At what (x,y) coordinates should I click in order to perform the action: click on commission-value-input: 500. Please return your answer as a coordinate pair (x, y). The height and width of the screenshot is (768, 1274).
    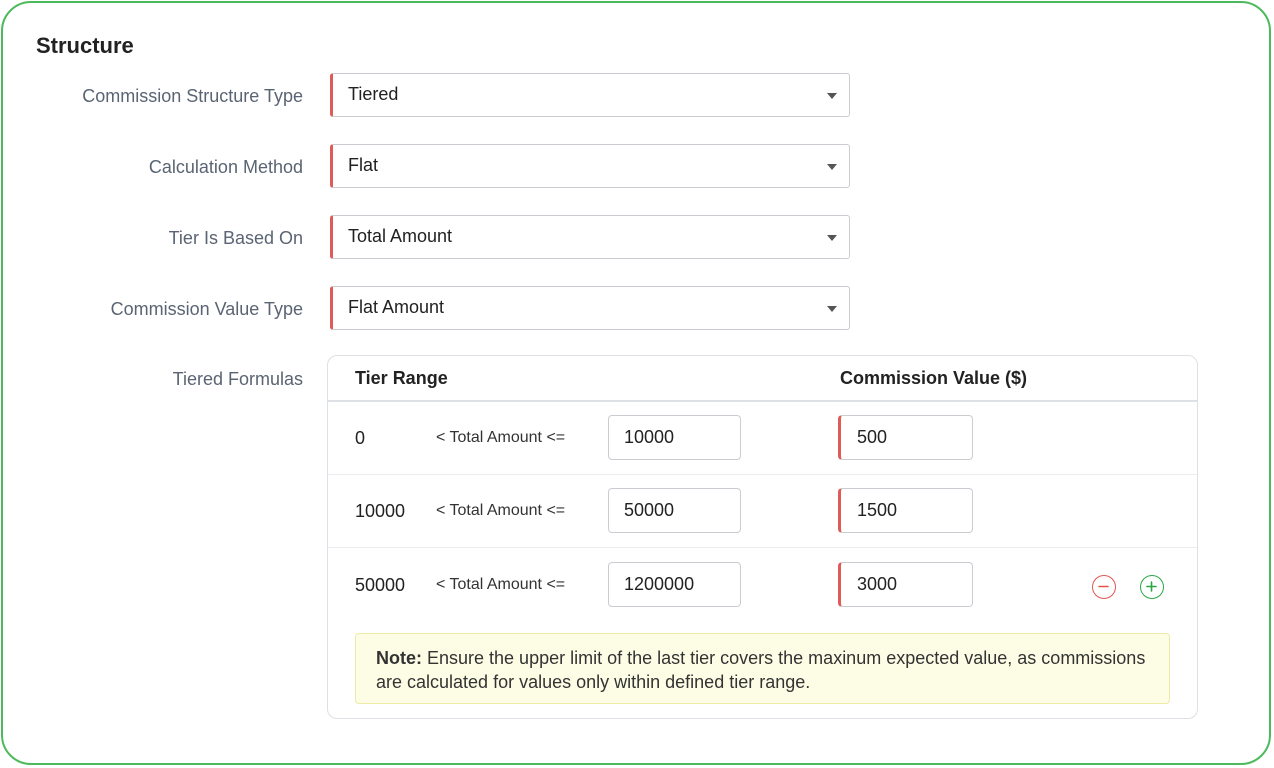
    Looking at the image, I should click on (905, 437).